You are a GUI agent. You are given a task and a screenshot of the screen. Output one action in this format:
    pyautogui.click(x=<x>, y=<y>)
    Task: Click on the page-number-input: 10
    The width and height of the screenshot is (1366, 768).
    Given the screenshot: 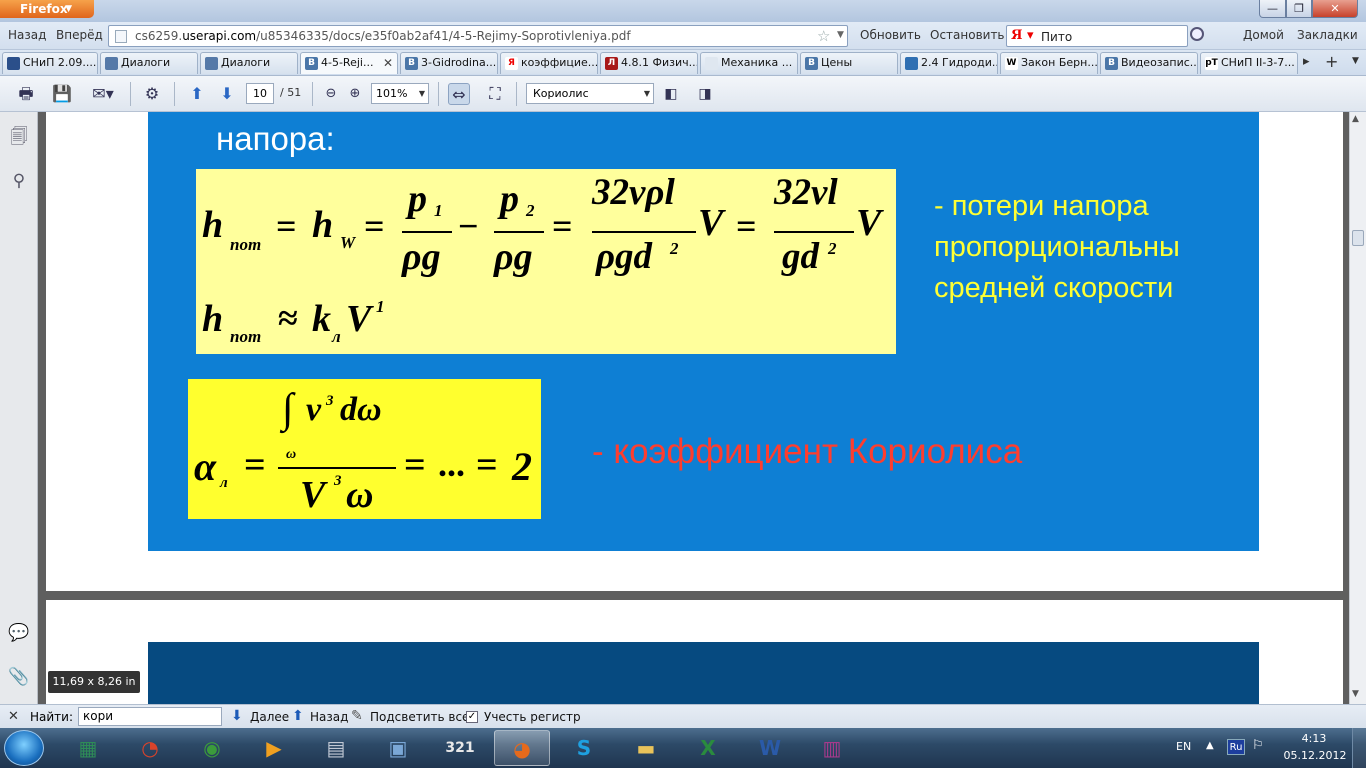 What is the action you would take?
    pyautogui.click(x=260, y=93)
    